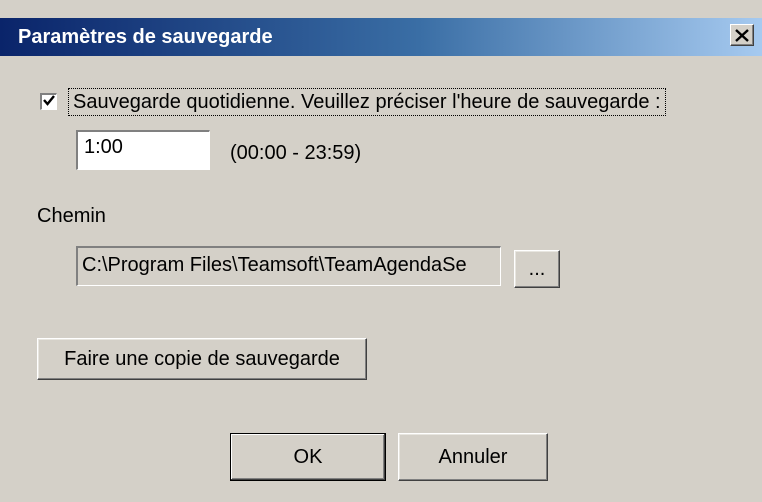 This screenshot has width=762, height=502. I want to click on close-button, so click(742, 35).